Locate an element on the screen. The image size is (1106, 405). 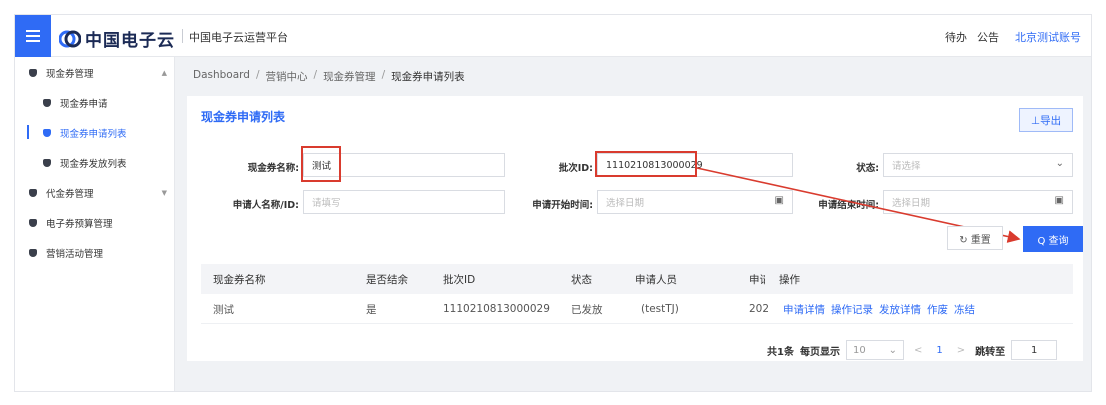
export-button: ⊥导出 is located at coordinates (1046, 120).